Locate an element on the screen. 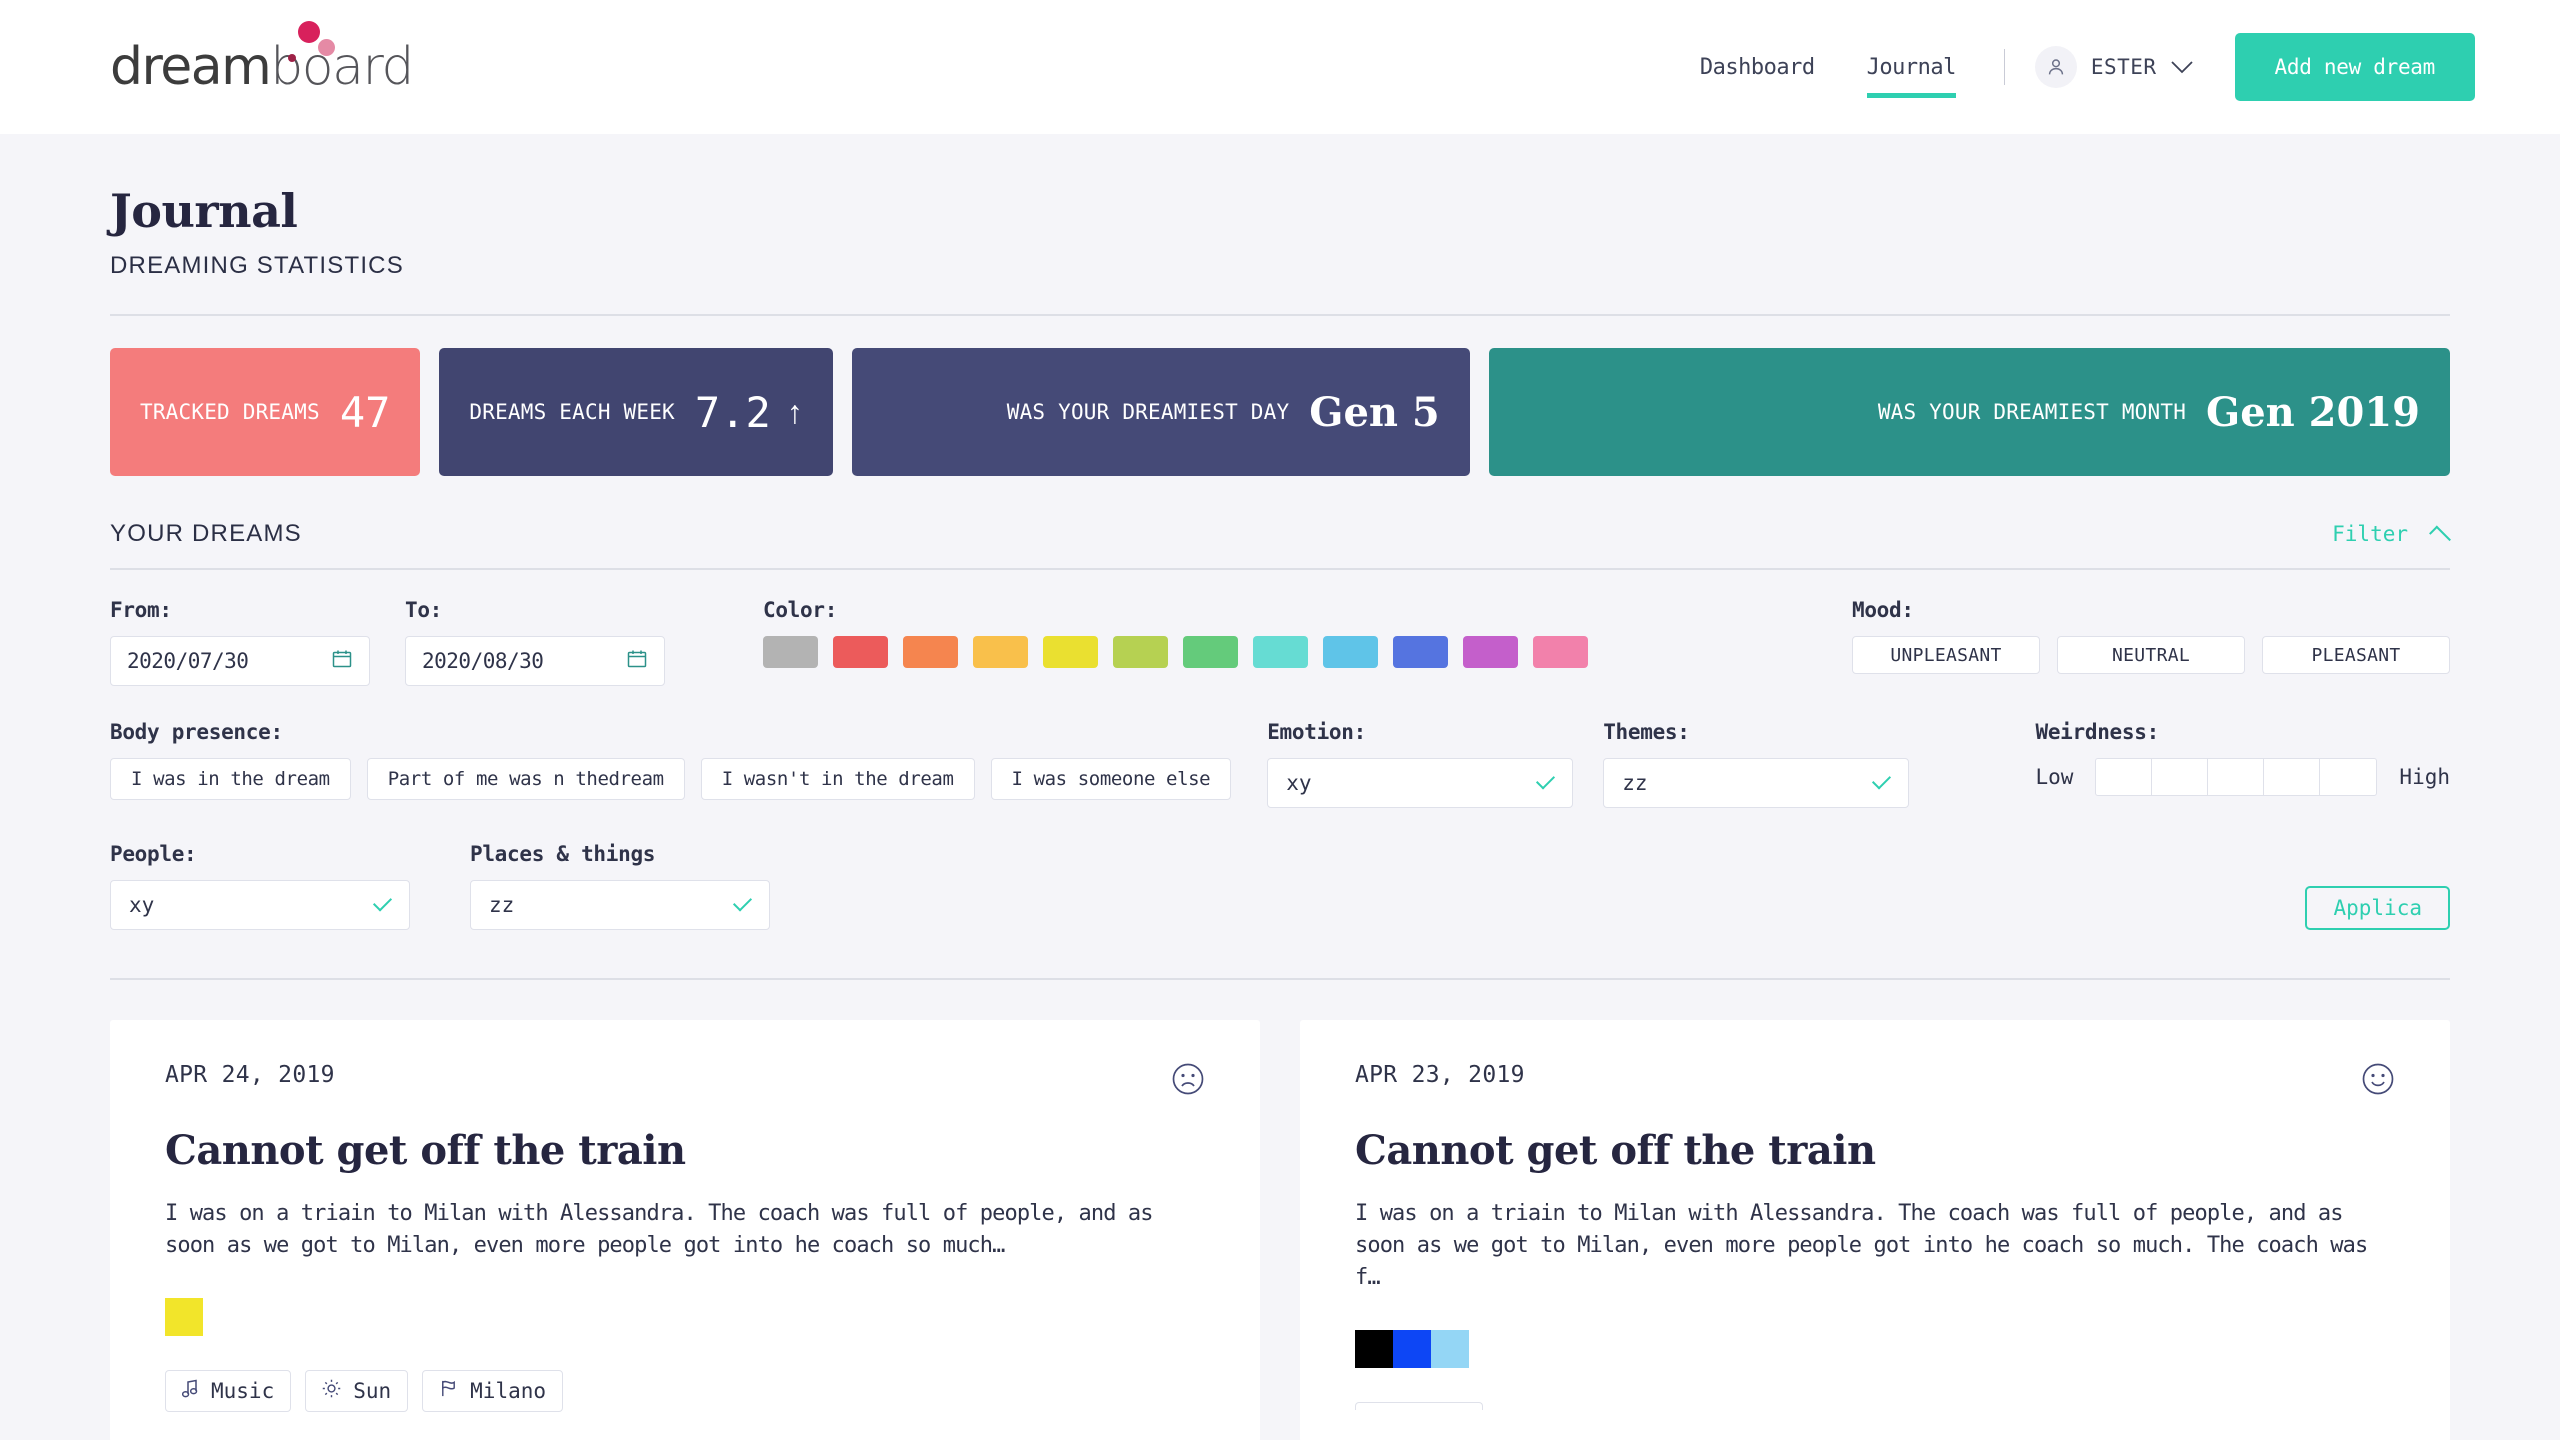  dream-tag: Milano is located at coordinates (493, 1390).